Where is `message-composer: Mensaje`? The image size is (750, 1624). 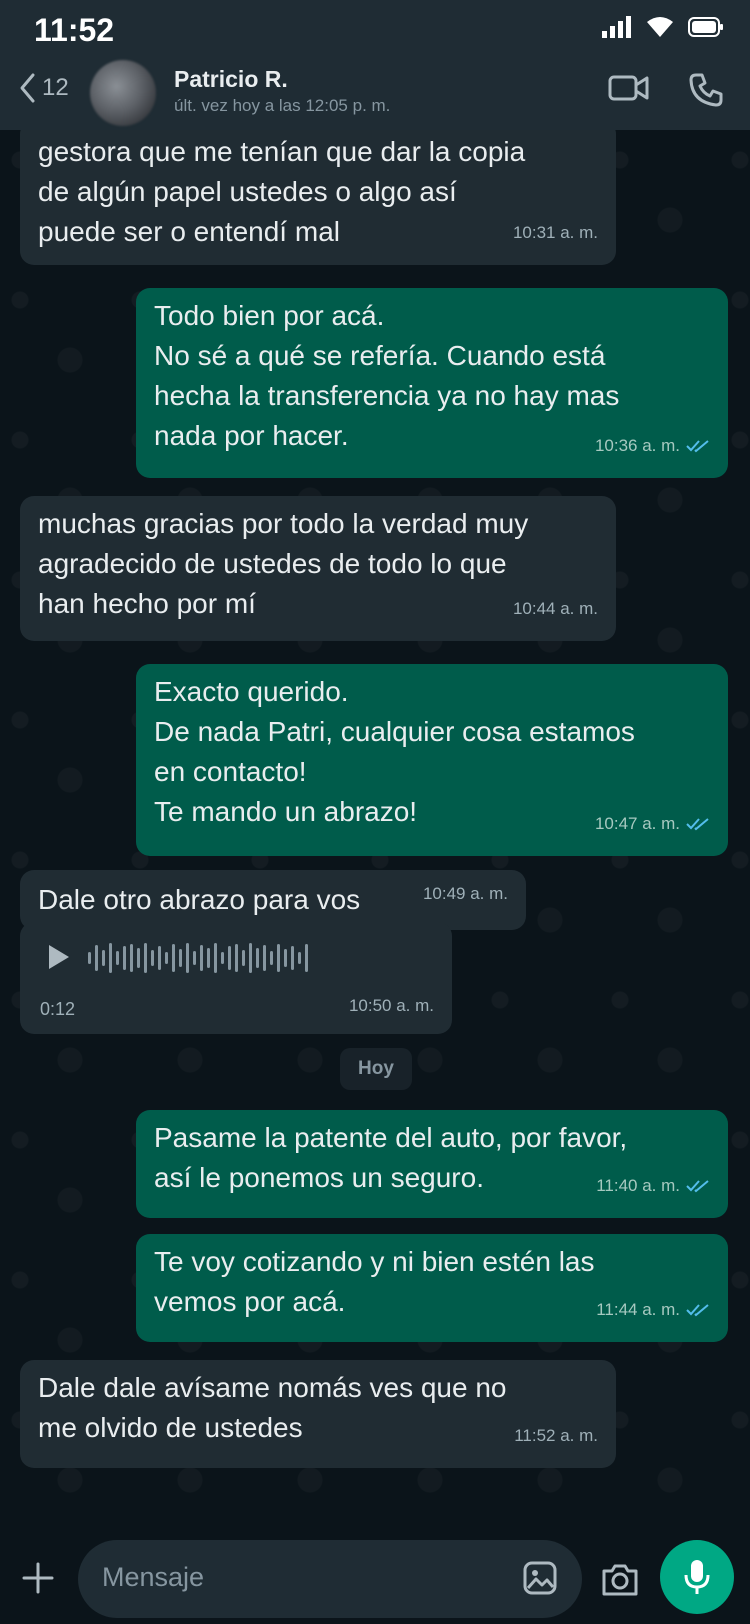 message-composer: Mensaje is located at coordinates (375, 1582).